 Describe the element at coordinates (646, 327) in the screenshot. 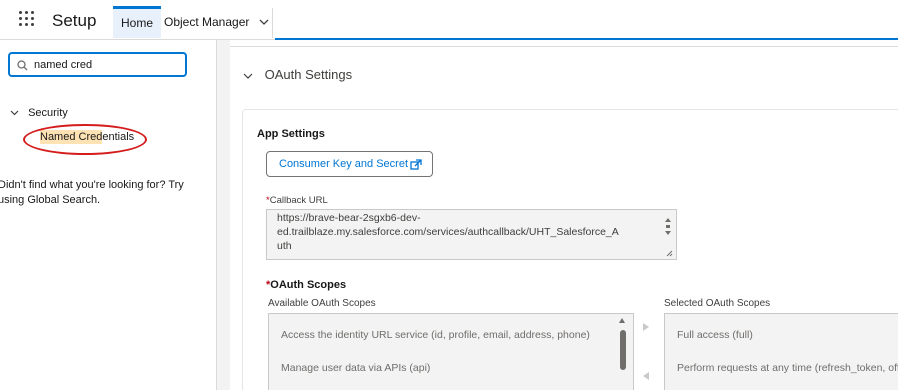

I see `move-right-icon` at that location.